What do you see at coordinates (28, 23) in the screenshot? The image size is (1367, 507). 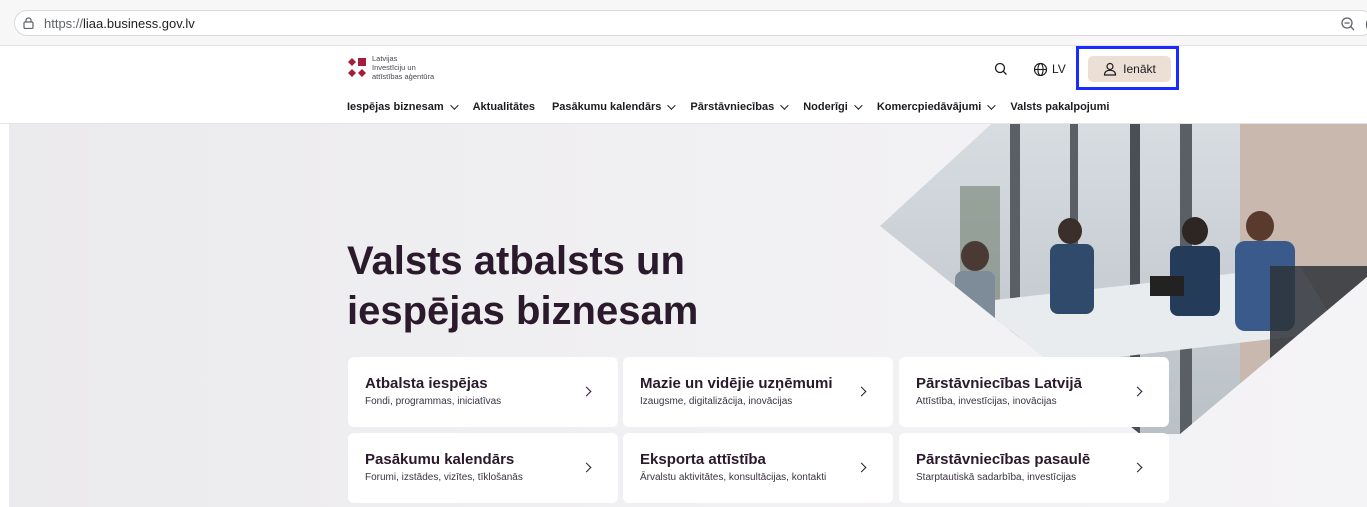 I see `lock-icon` at bounding box center [28, 23].